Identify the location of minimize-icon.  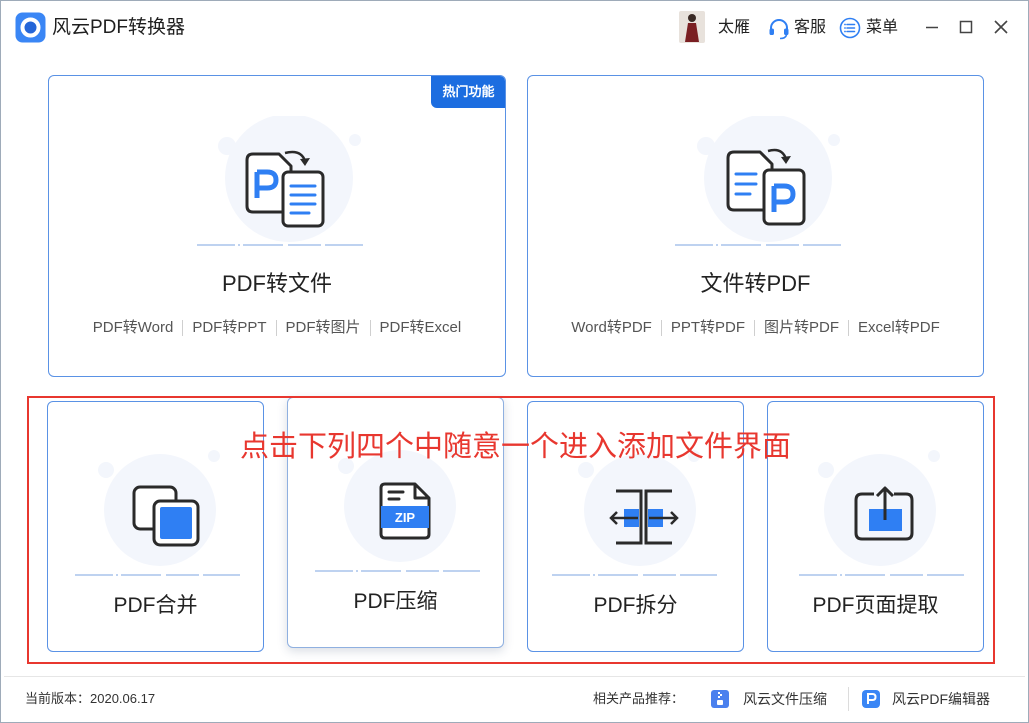
(932, 27).